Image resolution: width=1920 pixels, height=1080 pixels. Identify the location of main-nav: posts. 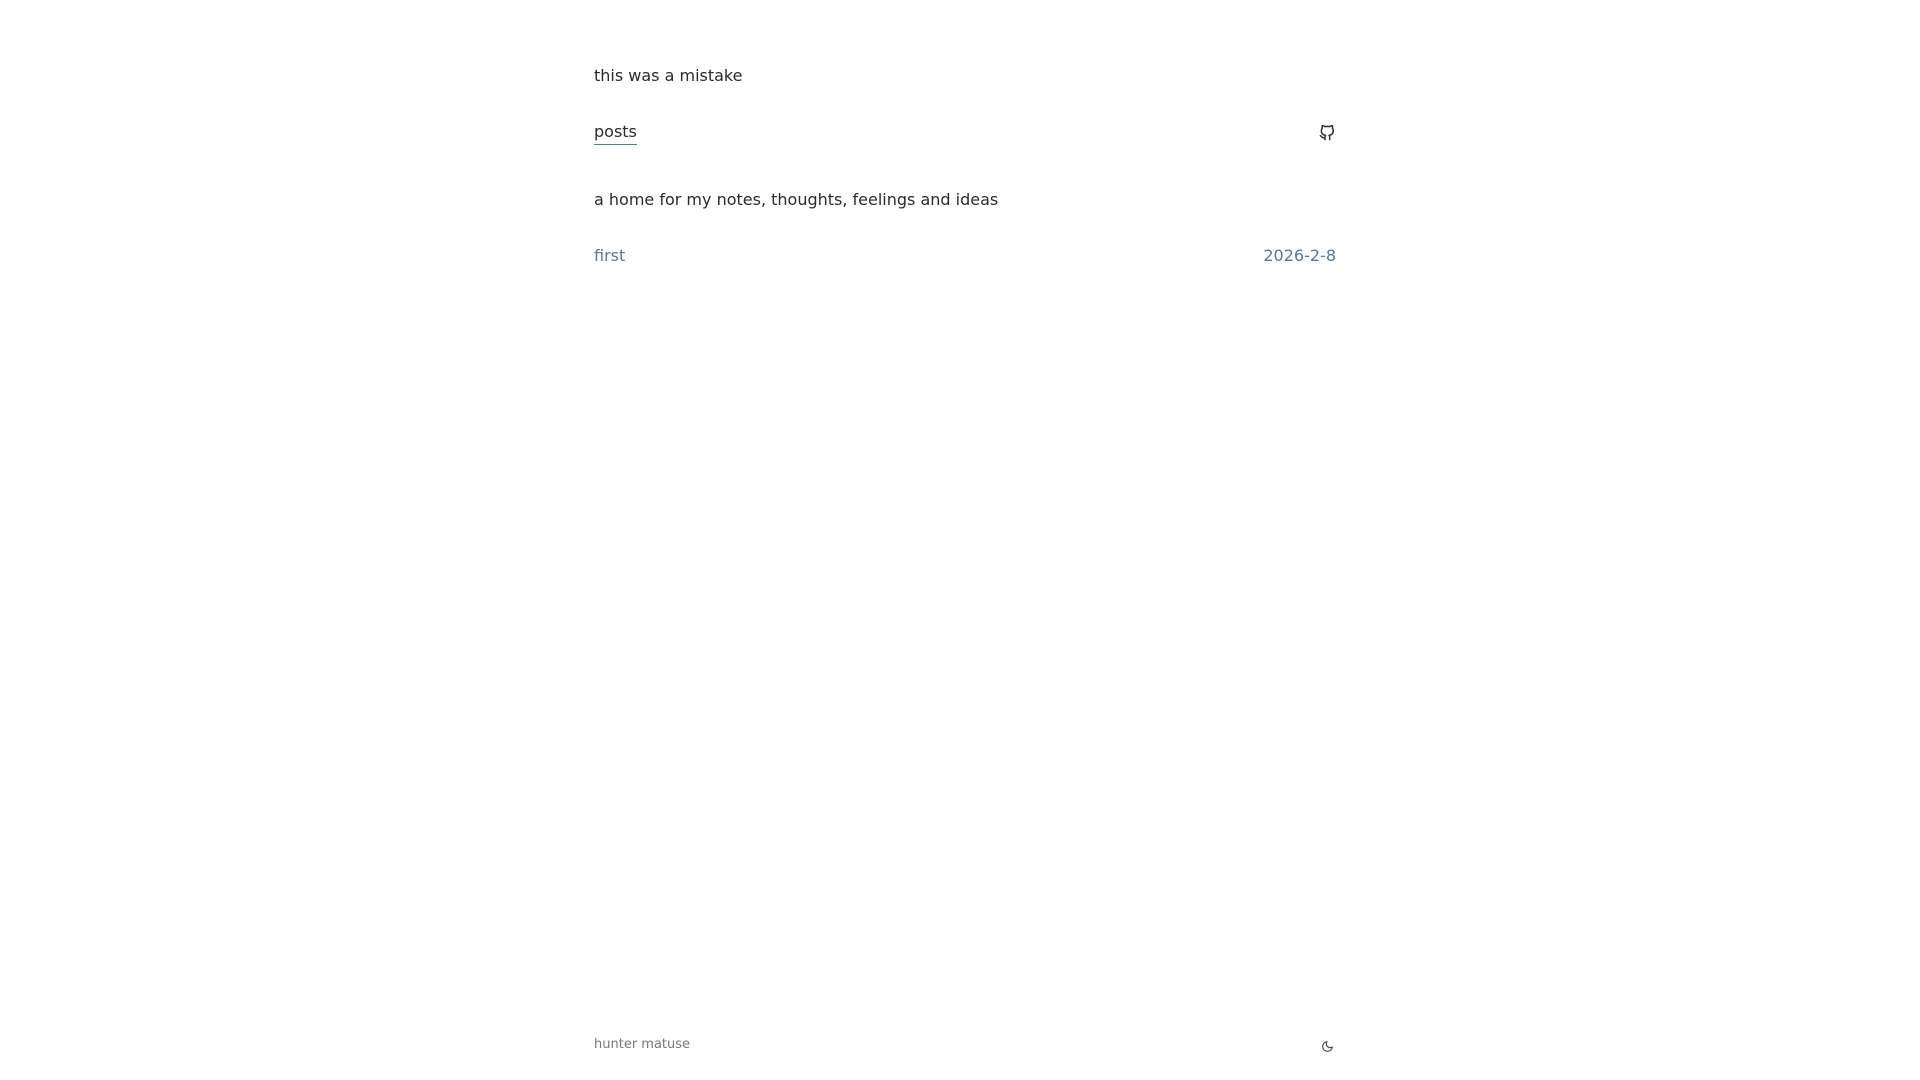
(965, 134).